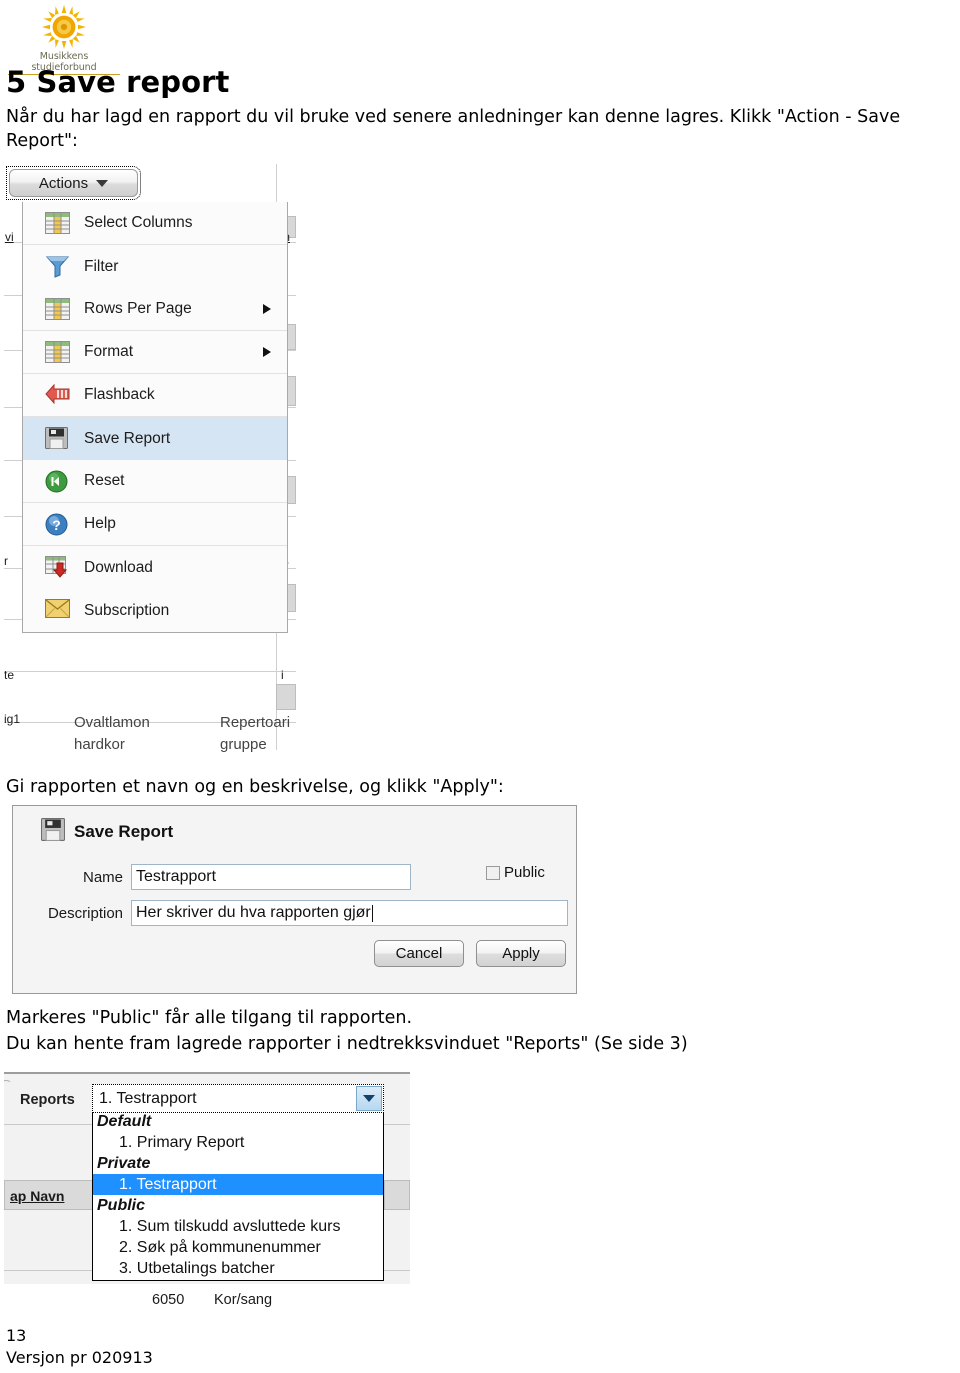 Image resolution: width=960 pixels, height=1373 pixels. What do you see at coordinates (118, 567) in the screenshot?
I see `menu-item-label: Download` at bounding box center [118, 567].